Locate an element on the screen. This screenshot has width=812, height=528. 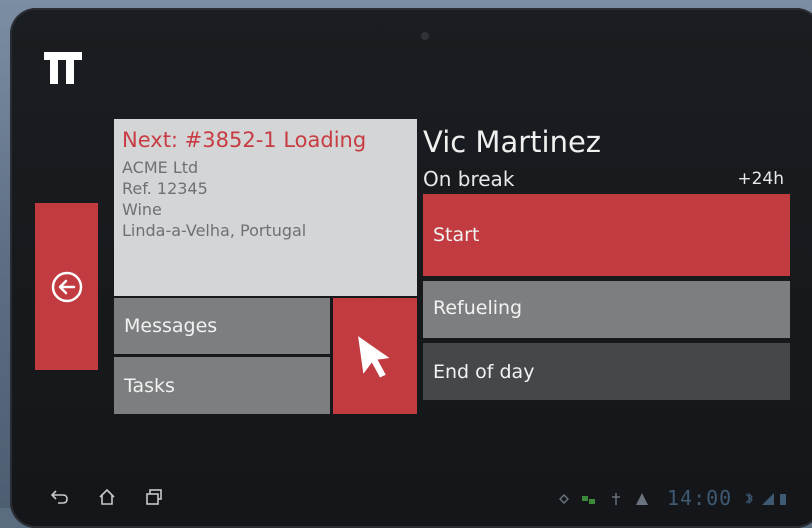
messages-label: Messages is located at coordinates (171, 326).